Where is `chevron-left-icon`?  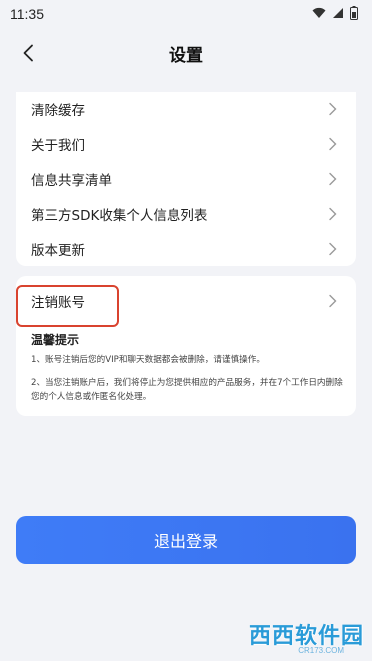 chevron-left-icon is located at coordinates (28, 53).